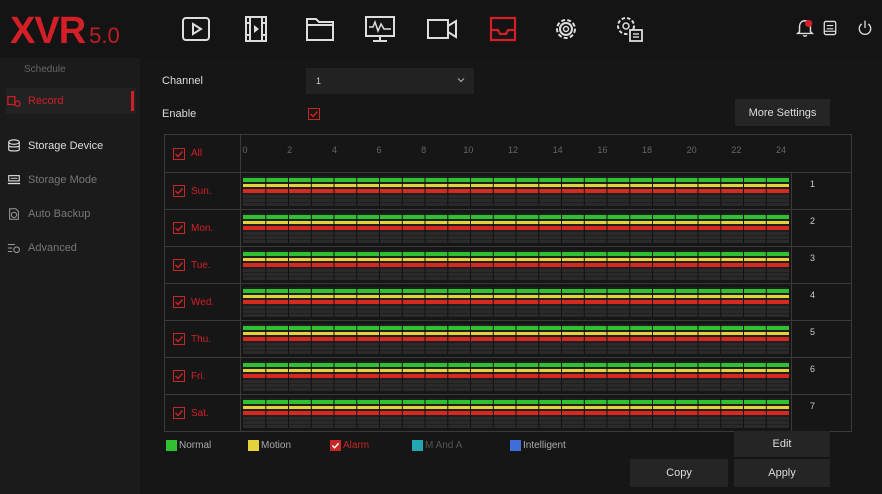 The image size is (882, 494). What do you see at coordinates (544, 445) in the screenshot?
I see `legend-label: Intelligent` at bounding box center [544, 445].